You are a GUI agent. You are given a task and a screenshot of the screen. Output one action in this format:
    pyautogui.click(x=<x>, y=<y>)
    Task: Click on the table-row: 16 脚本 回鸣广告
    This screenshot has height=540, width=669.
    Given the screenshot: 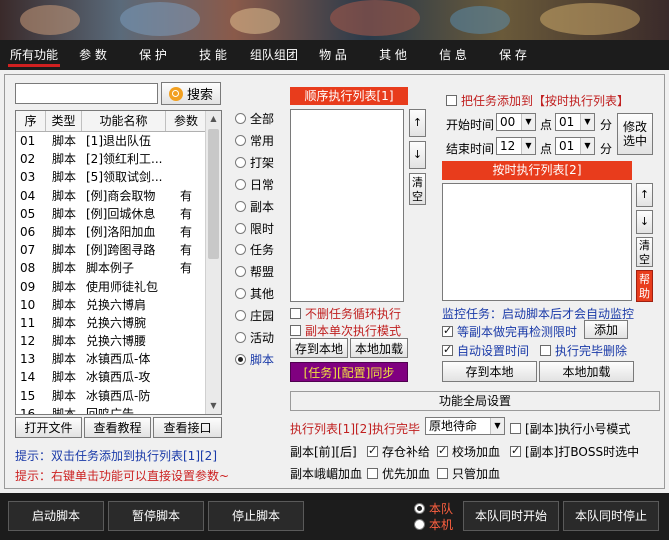 What is the action you would take?
    pyautogui.click(x=111, y=409)
    